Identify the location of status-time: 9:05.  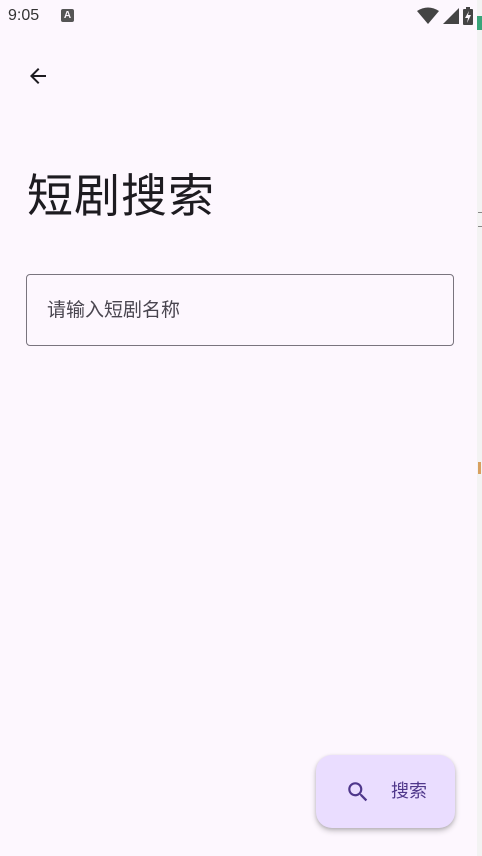
(24, 15).